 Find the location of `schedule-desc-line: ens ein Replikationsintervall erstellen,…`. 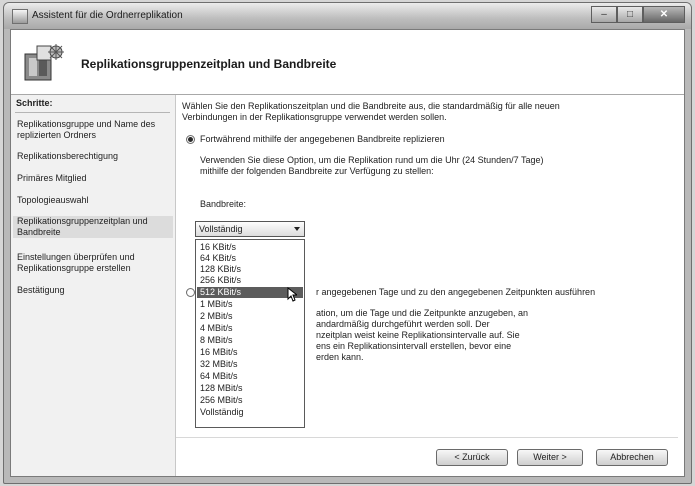

schedule-desc-line: ens ein Replikationsintervall erstellen,… is located at coordinates (414, 346).